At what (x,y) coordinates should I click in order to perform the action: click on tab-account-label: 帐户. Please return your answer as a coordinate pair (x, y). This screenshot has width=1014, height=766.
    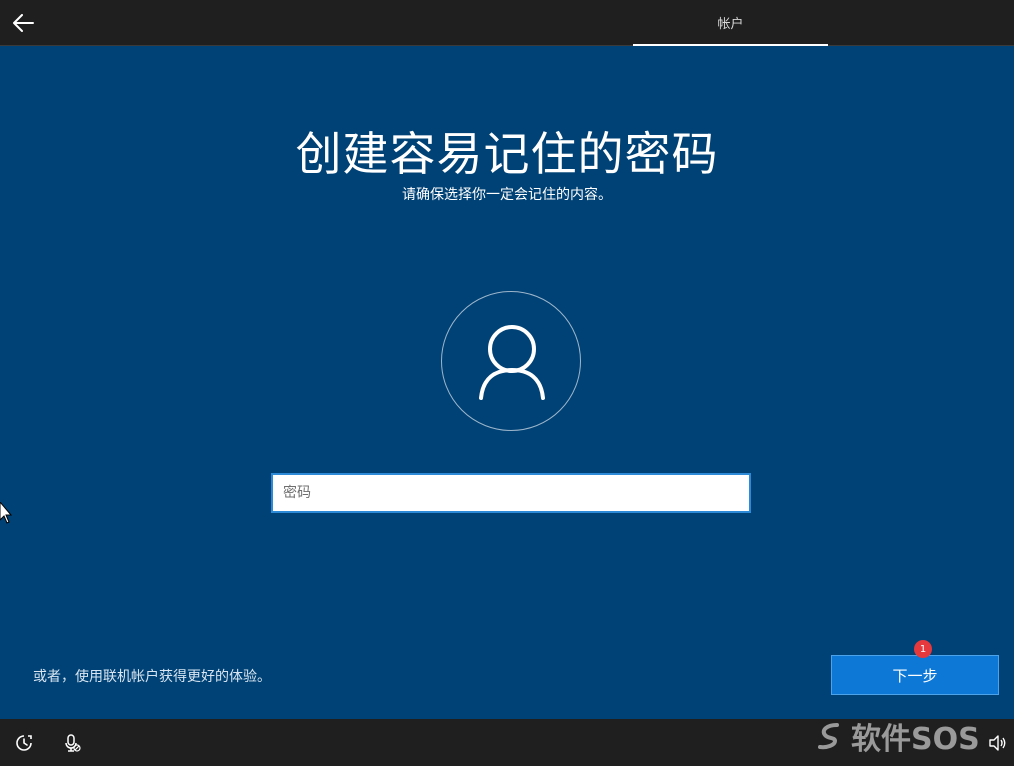
    Looking at the image, I should click on (730, 24).